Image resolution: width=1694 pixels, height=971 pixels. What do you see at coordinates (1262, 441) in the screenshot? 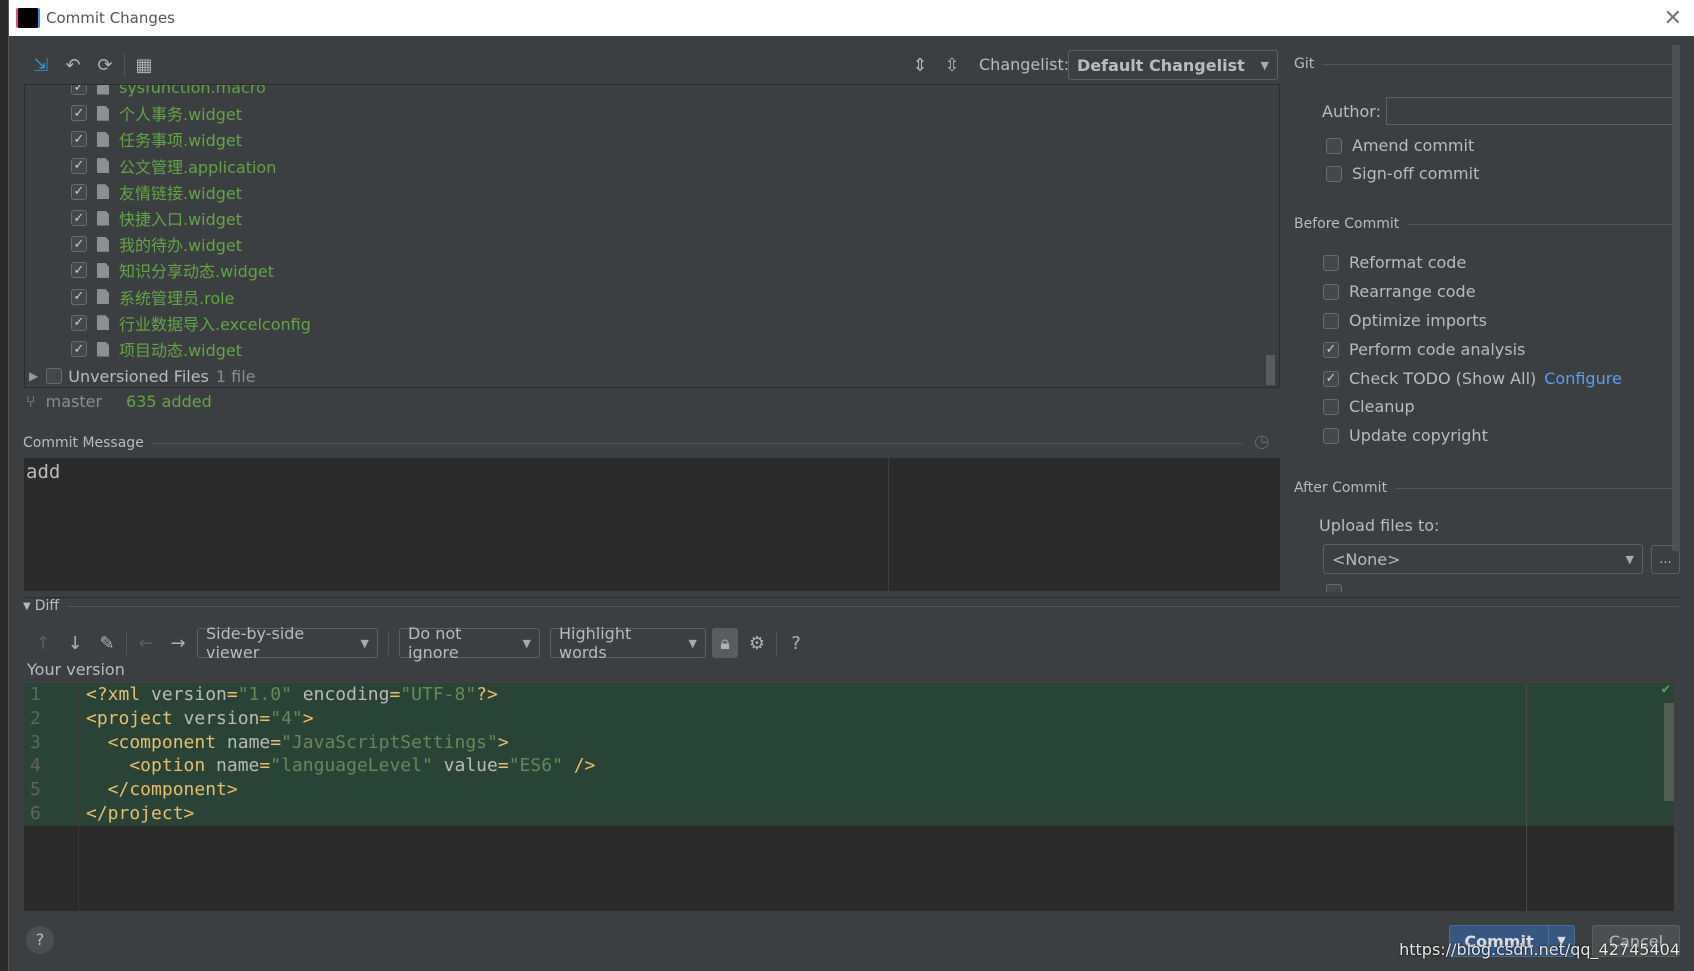
I see `history-clock-icon: ◷` at bounding box center [1262, 441].